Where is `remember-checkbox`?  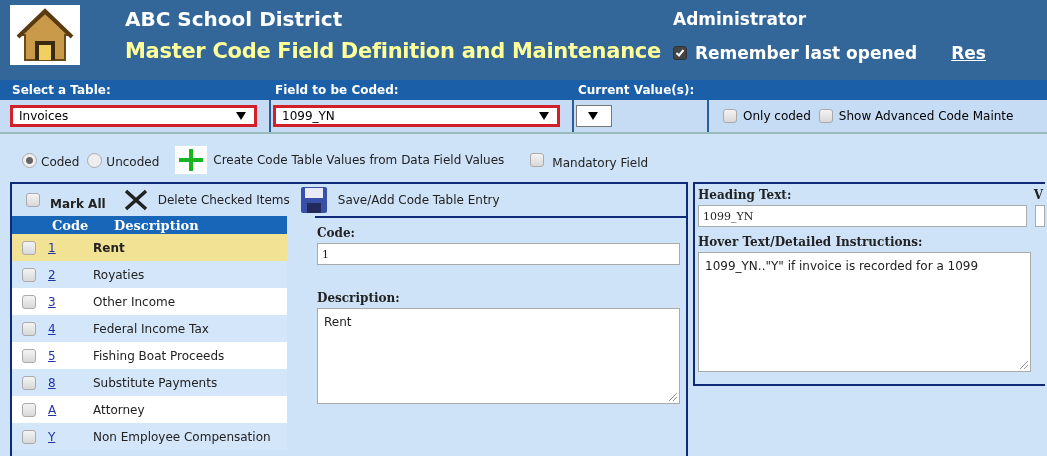 remember-checkbox is located at coordinates (680, 53).